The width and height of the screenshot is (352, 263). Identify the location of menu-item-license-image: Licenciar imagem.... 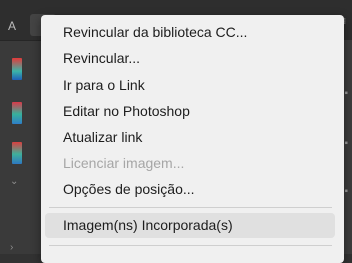
(124, 163).